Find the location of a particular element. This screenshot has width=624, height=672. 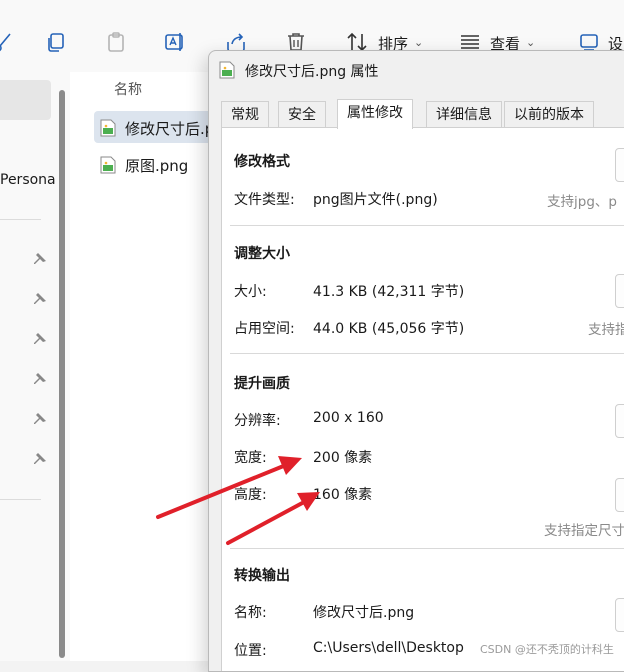

quality-hint: 支持指定尺寸 is located at coordinates (584, 531).